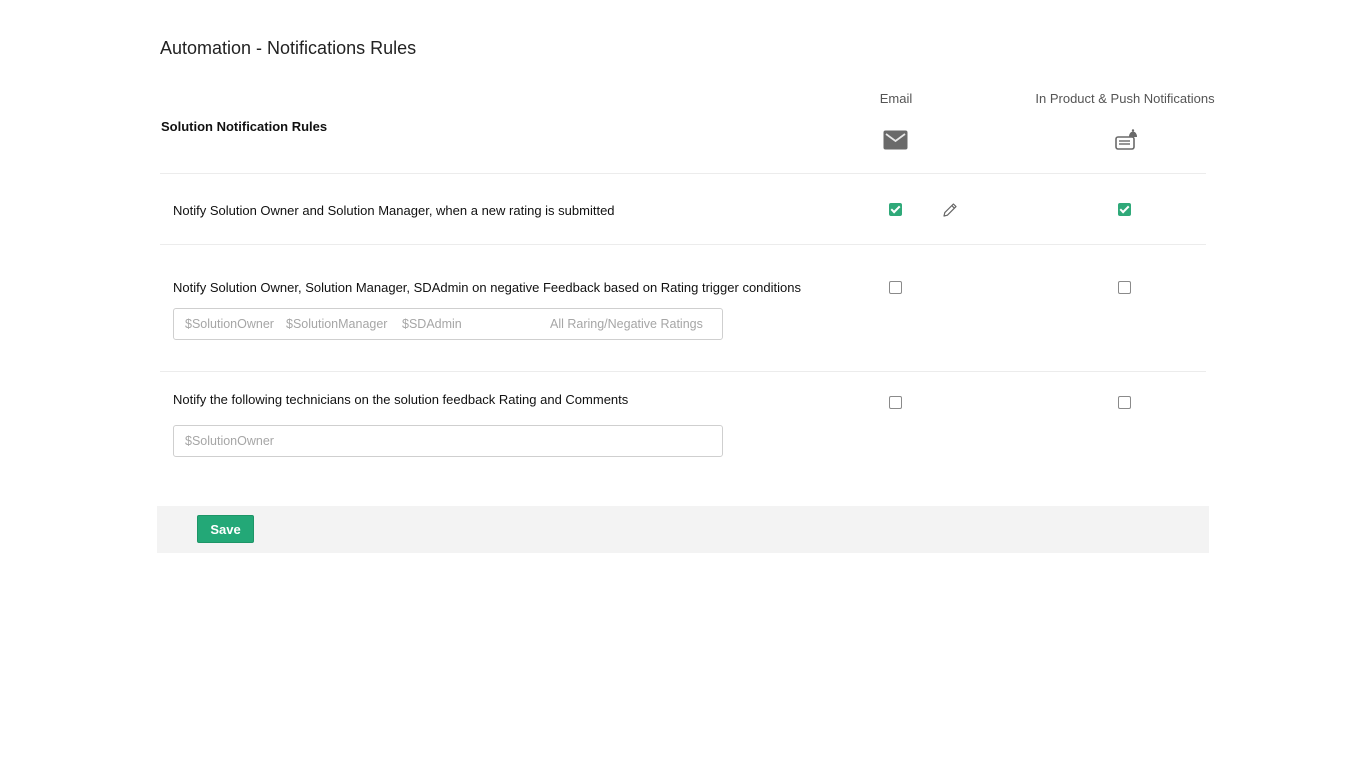 This screenshot has height=768, width=1366. I want to click on page-title: Automation - Notifications Rules, so click(288, 48).